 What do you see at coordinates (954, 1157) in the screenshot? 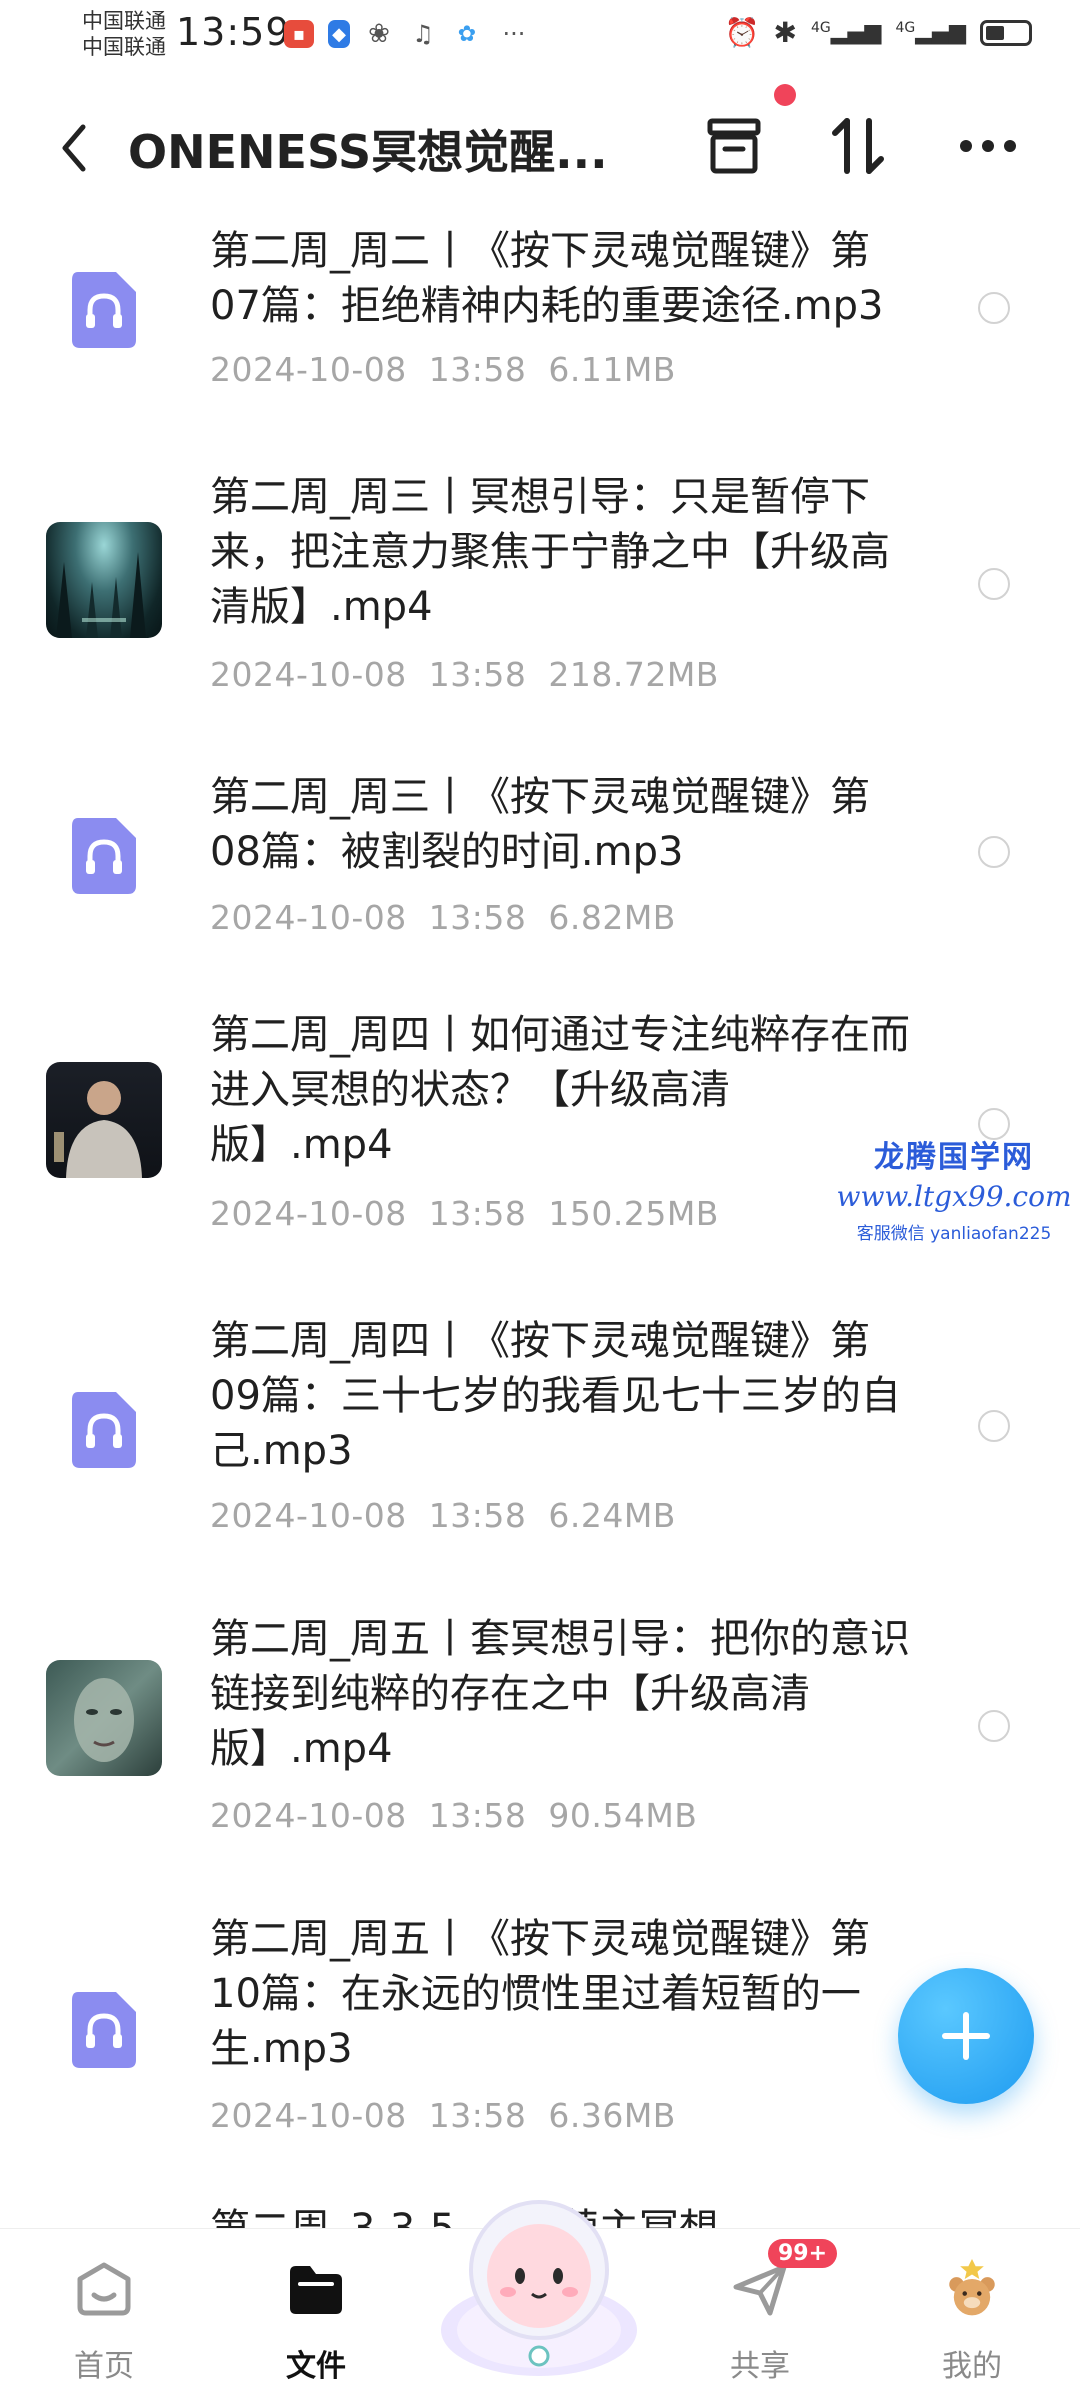
I see `watermark-name: 龙腾国学网` at bounding box center [954, 1157].